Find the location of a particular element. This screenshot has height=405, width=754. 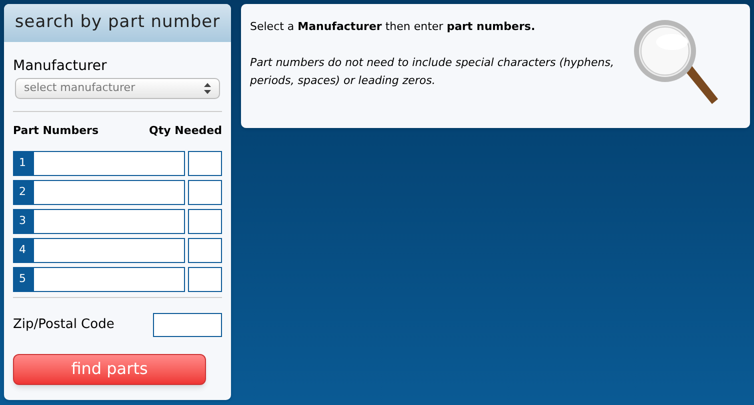

find-parts-button: find parts is located at coordinates (109, 369).